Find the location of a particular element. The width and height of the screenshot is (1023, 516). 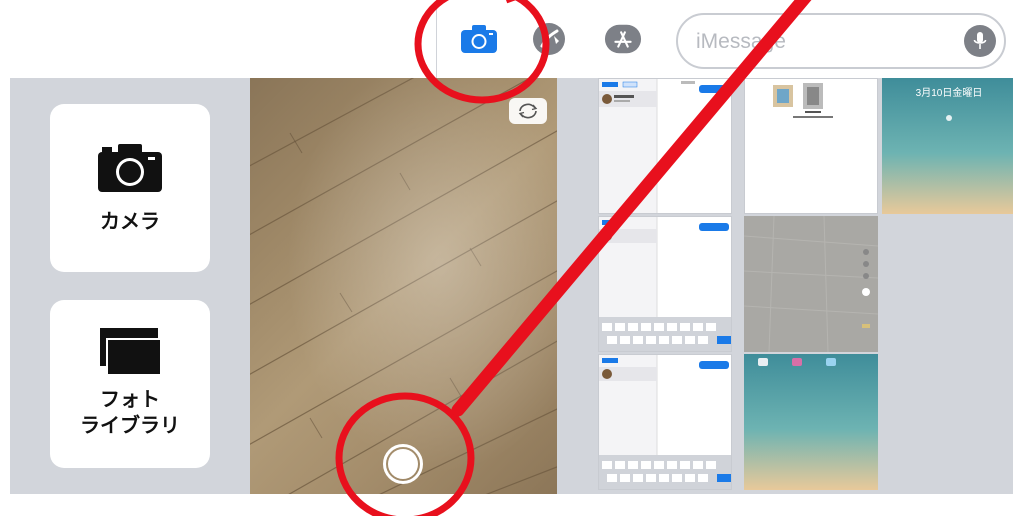

document-thumbnail-image is located at coordinates (811, 146).